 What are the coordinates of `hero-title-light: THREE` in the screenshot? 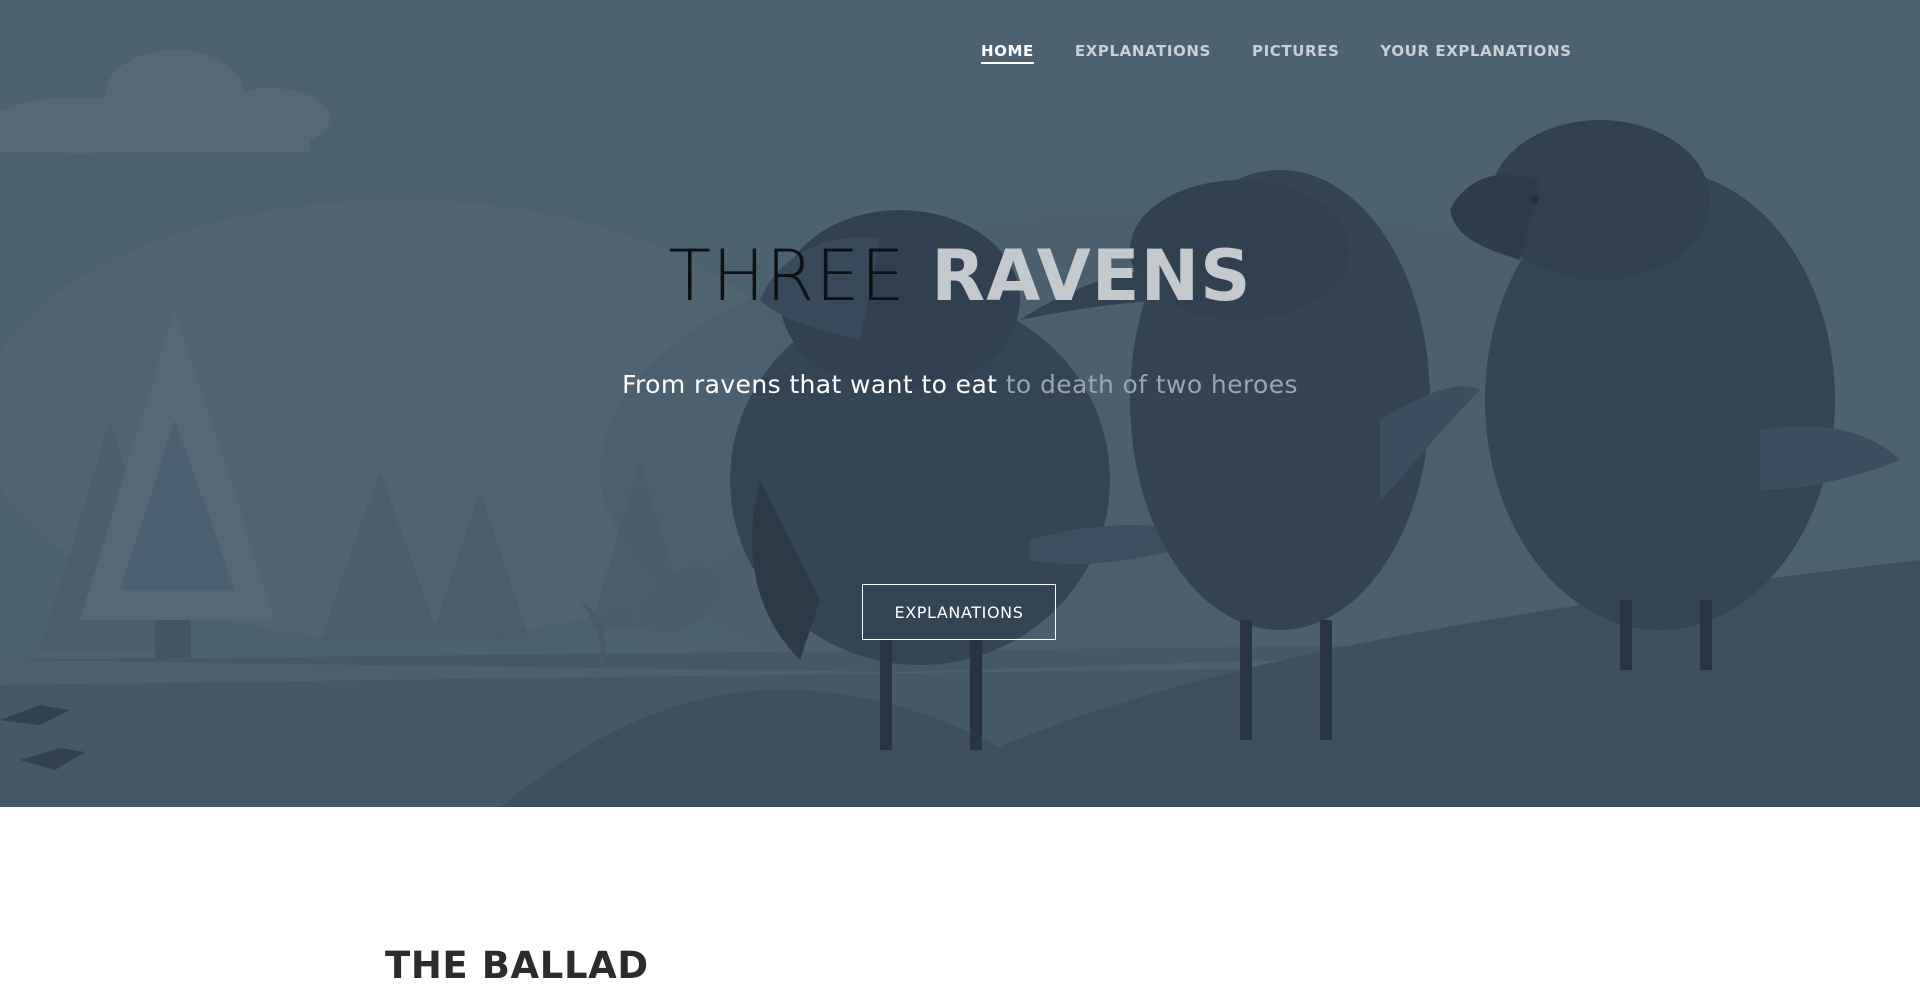 It's located at (787, 276).